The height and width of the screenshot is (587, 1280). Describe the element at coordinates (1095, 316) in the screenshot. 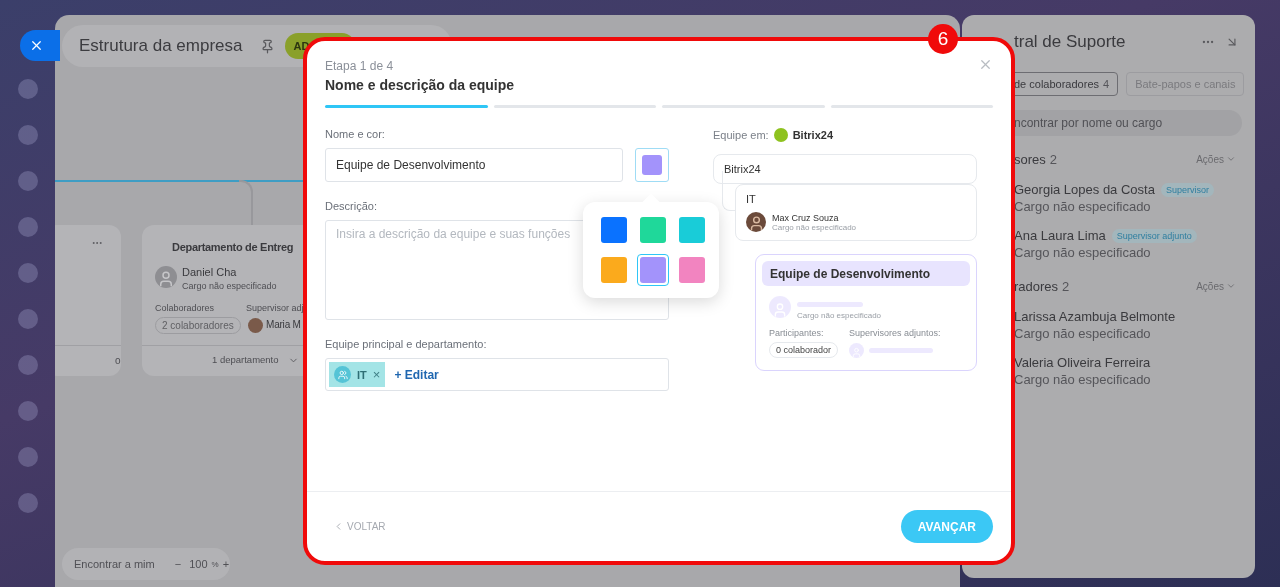

I see `member-name: Larissa Azambuja Belmonte` at that location.